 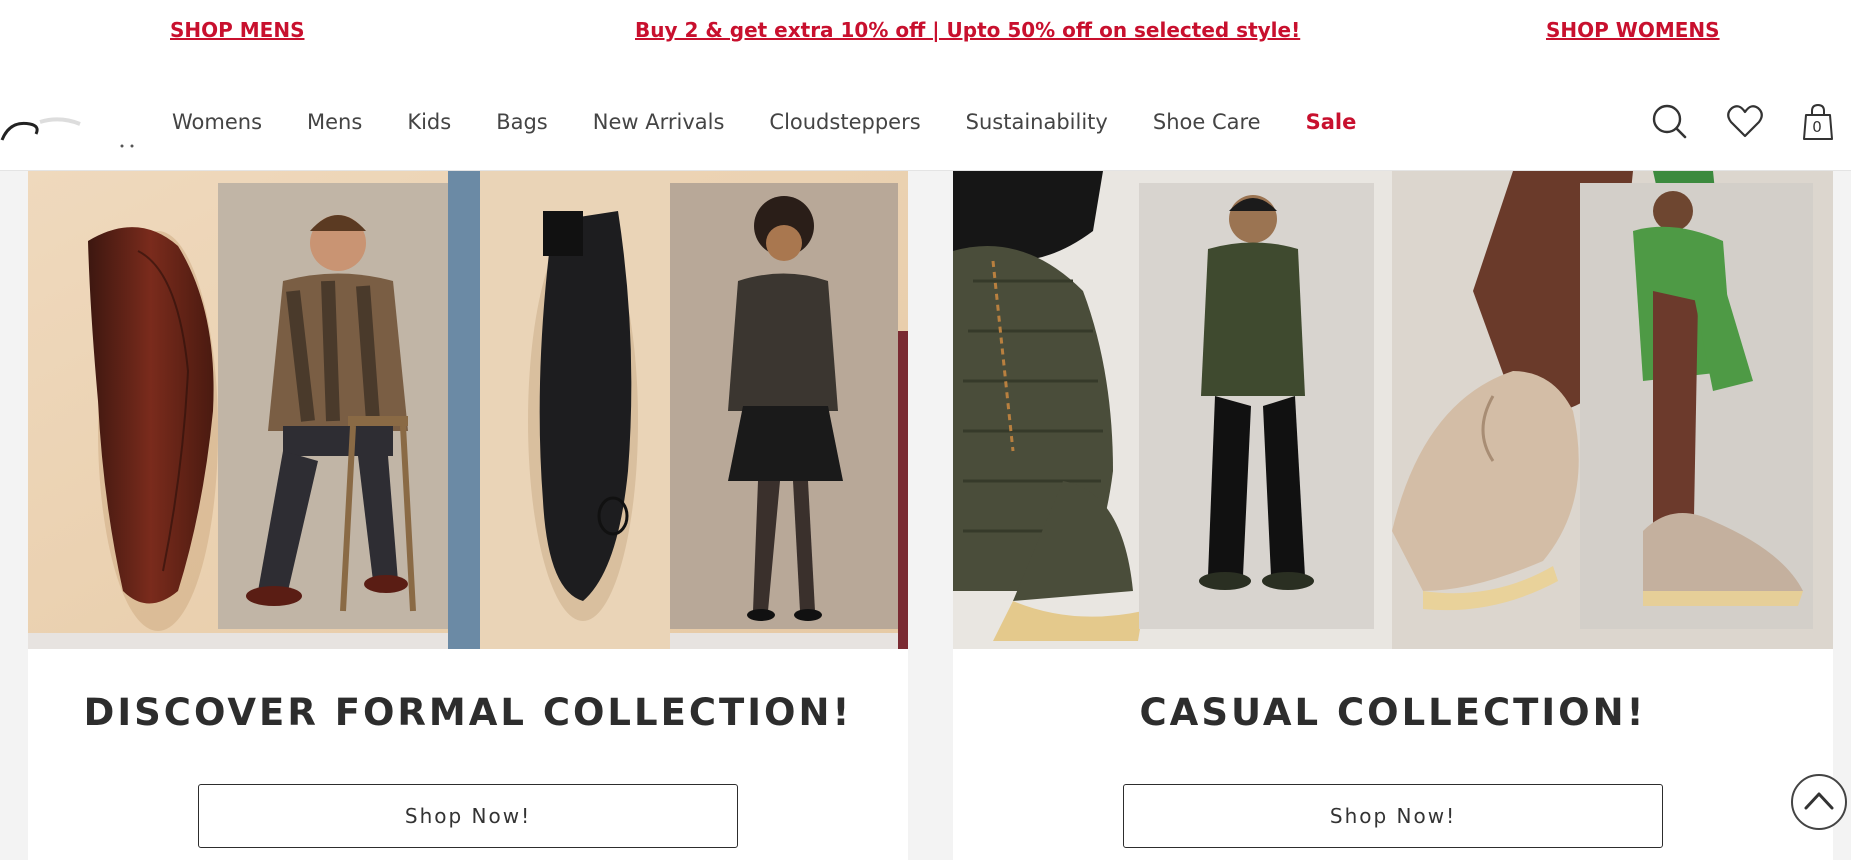 What do you see at coordinates (1670, 122) in the screenshot?
I see `search-icon` at bounding box center [1670, 122].